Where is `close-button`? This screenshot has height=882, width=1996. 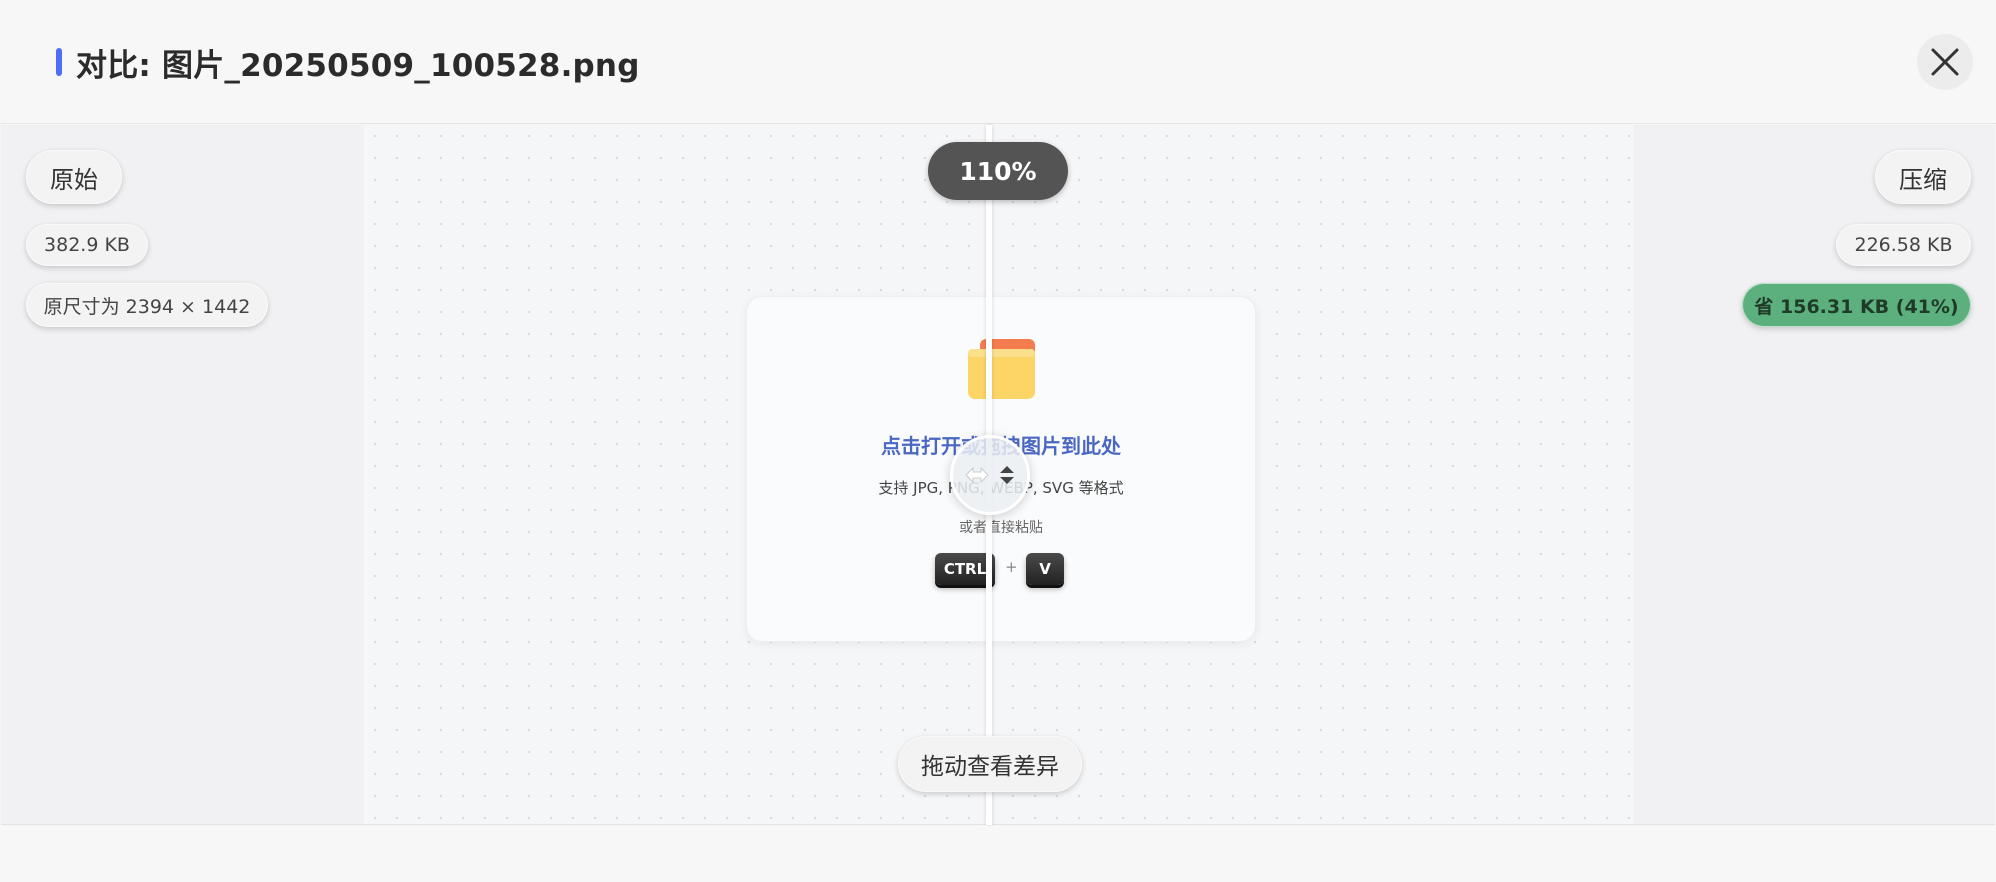
close-button is located at coordinates (1945, 62).